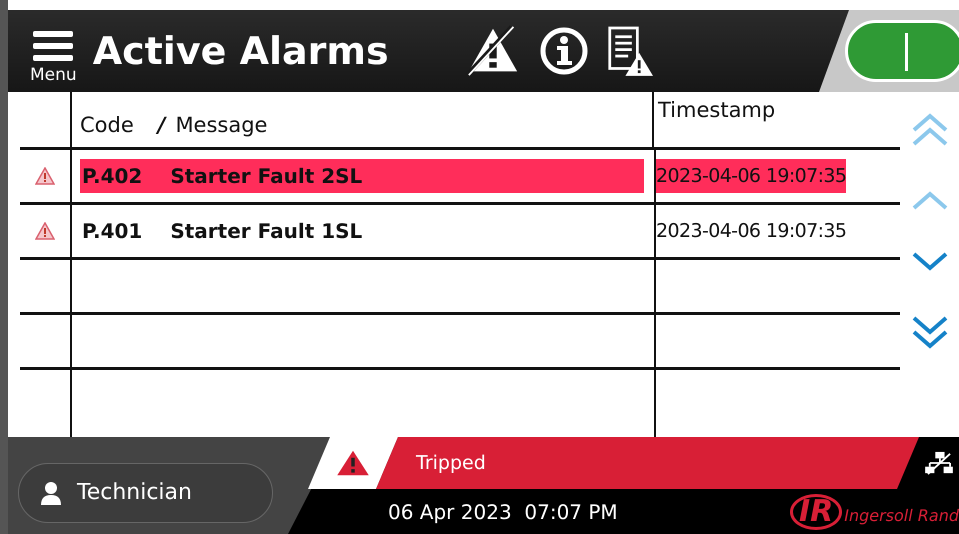  I want to click on user-icon, so click(51, 492).